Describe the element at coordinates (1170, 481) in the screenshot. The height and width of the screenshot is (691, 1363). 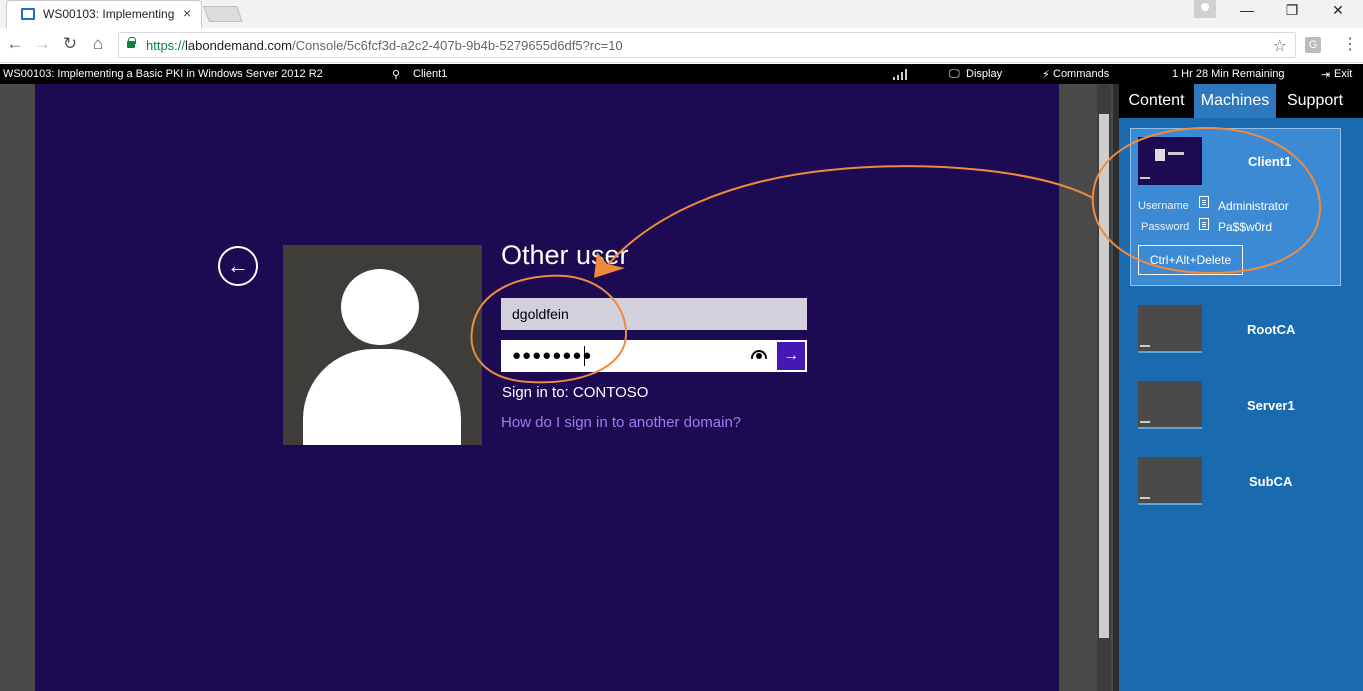
I see `subca-thumbnail` at that location.